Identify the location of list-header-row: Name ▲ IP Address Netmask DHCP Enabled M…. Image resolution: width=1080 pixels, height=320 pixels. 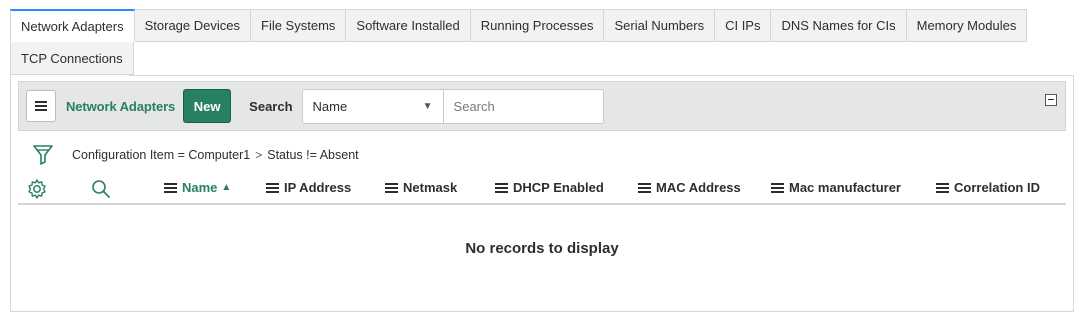
(542, 189).